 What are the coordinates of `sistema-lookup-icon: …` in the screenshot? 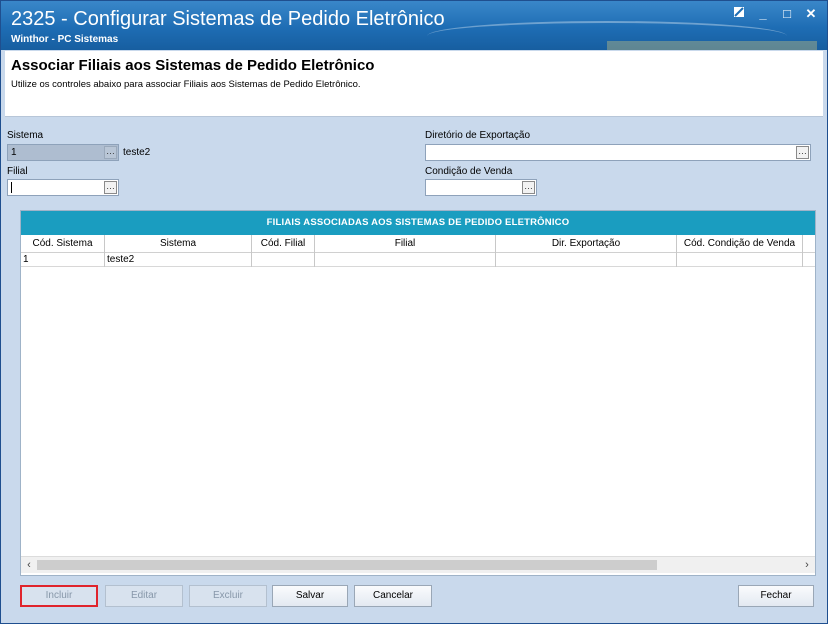 It's located at (110, 152).